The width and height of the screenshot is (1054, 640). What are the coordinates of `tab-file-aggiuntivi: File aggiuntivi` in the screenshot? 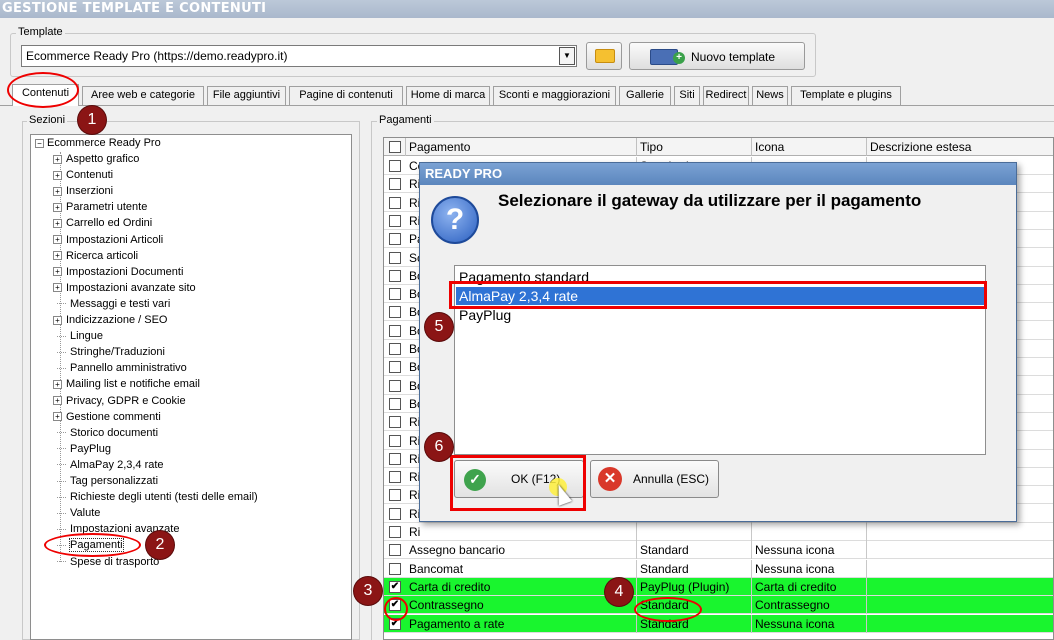 It's located at (246, 95).